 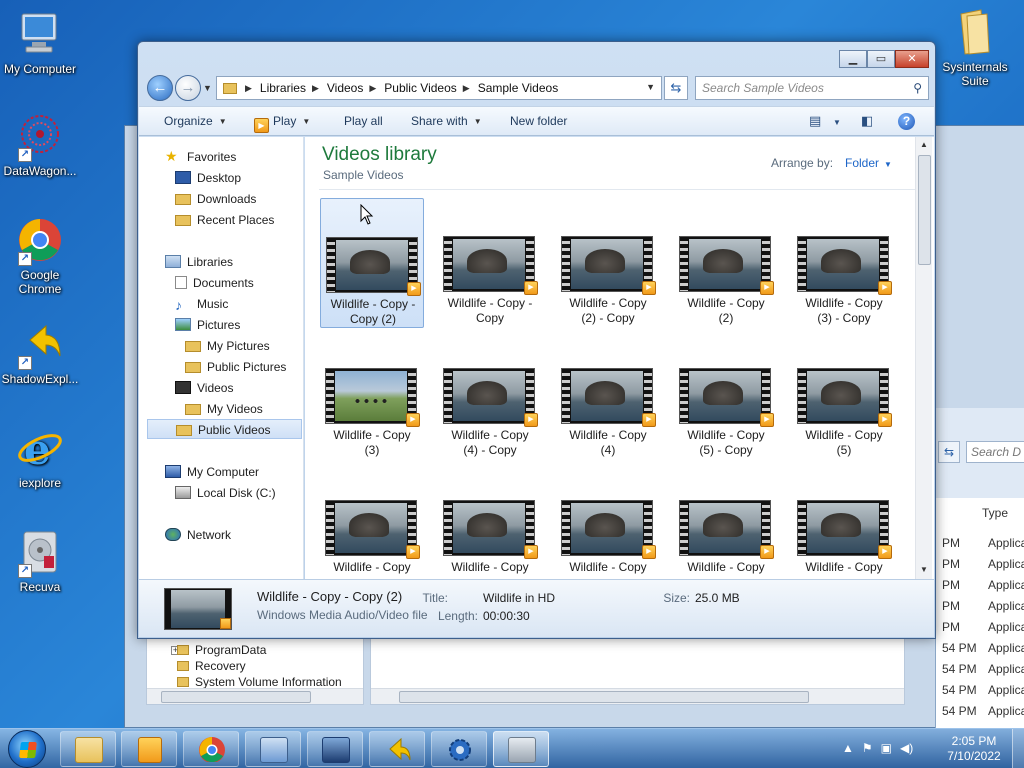 I want to click on play-all-button: Play all, so click(x=363, y=121).